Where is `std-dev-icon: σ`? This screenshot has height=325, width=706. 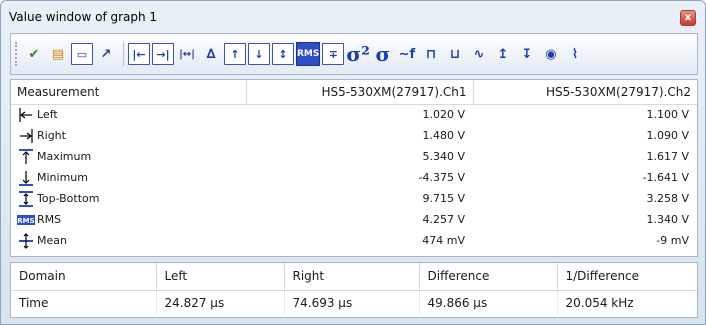
std-dev-icon: σ is located at coordinates (383, 54).